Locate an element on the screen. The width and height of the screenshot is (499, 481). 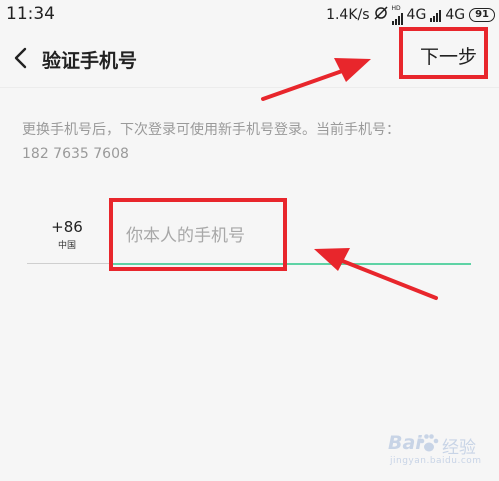
chevron-left-icon is located at coordinates (22, 58).